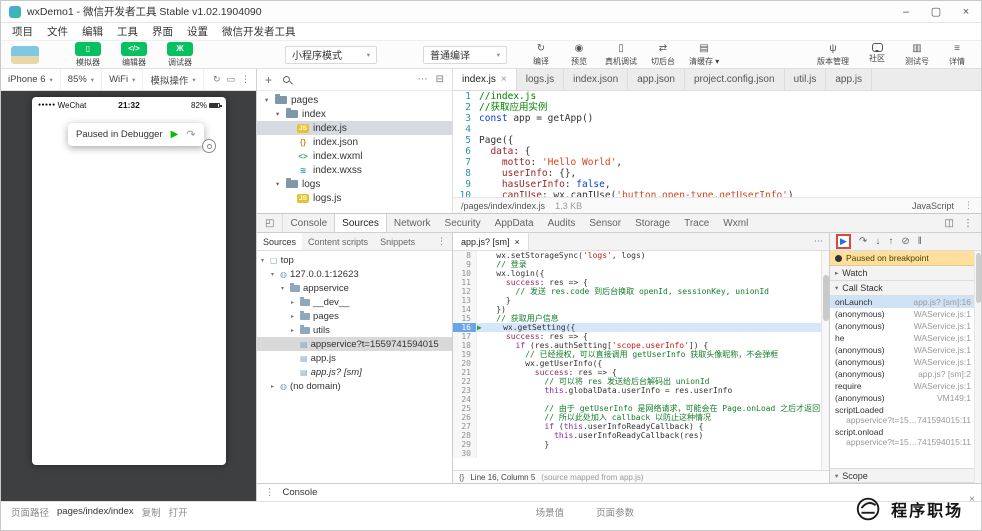 This screenshot has height=531, width=982. I want to click on open-button: 打开, so click(178, 512).